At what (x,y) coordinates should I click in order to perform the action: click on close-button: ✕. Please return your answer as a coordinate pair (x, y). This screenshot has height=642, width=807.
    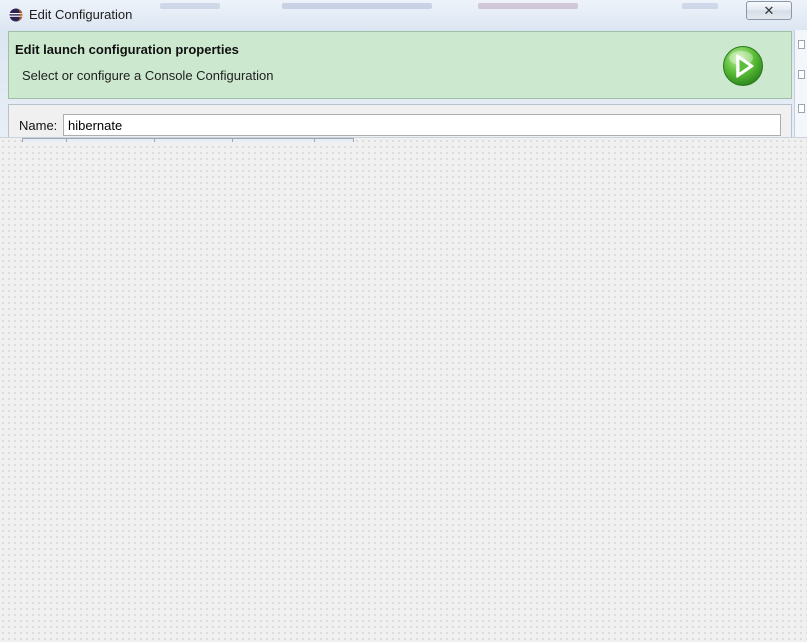
    Looking at the image, I should click on (769, 10).